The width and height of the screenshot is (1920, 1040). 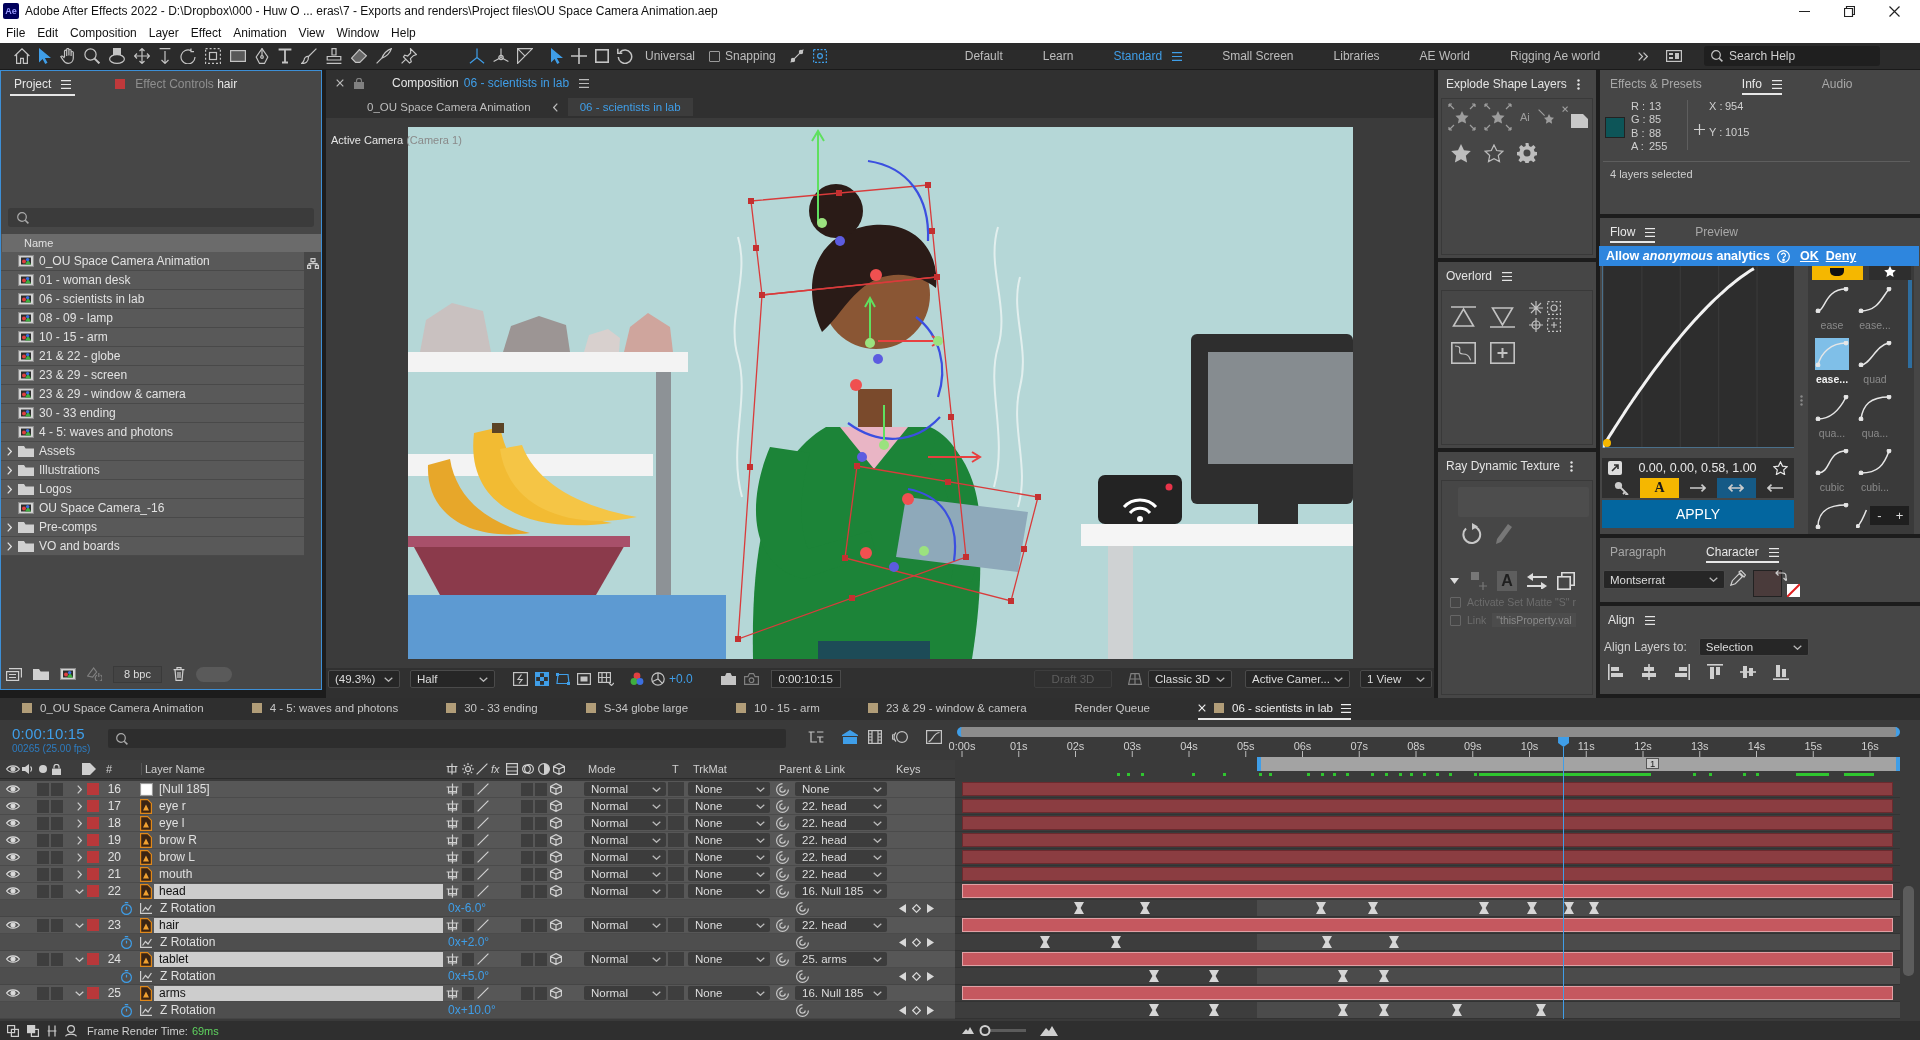 I want to click on camera-icon, so click(x=728, y=679).